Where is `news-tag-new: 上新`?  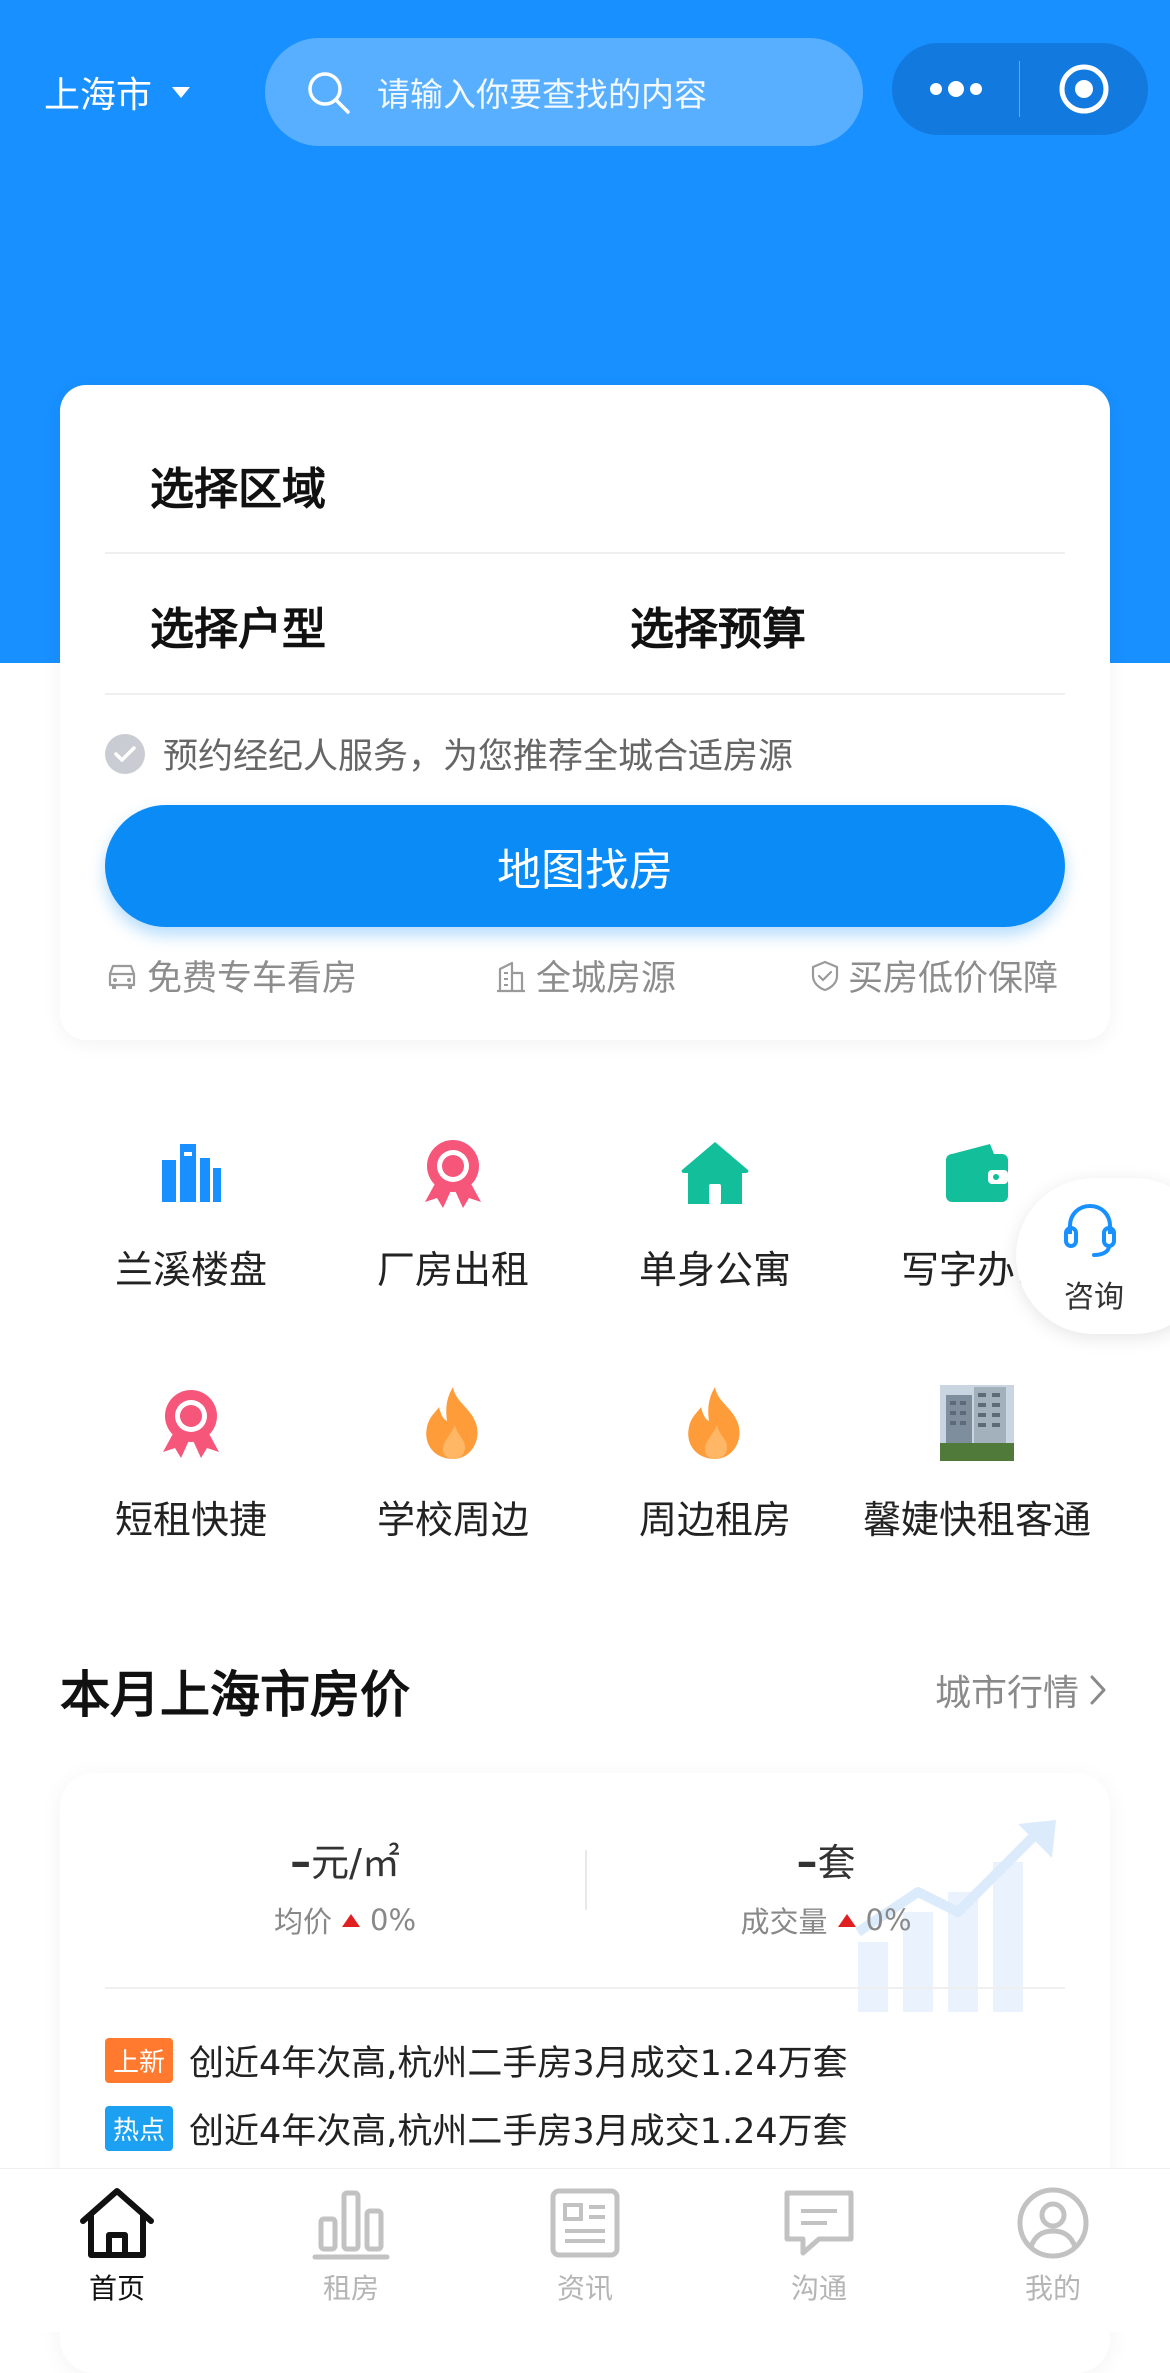
news-tag-new: 上新 is located at coordinates (139, 2060).